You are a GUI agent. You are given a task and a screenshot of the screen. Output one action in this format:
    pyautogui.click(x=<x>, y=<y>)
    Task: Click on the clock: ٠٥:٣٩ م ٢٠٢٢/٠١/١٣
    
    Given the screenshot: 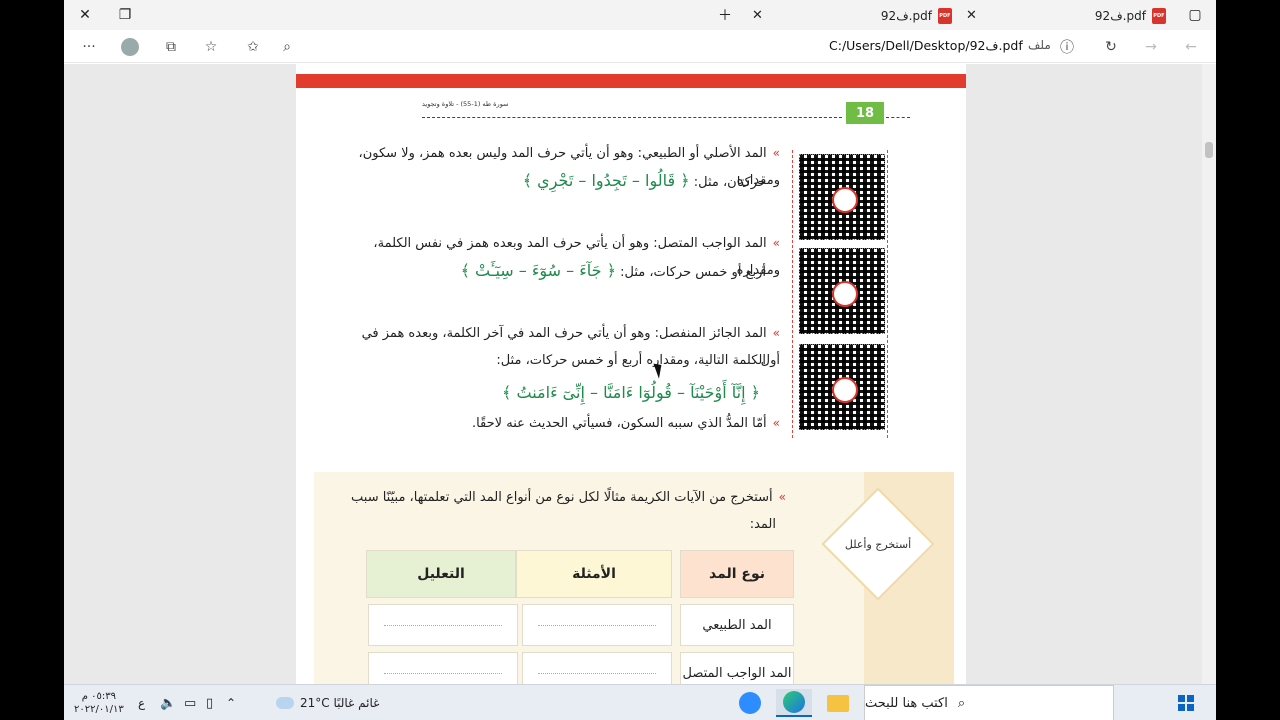 What is the action you would take?
    pyautogui.click(x=99, y=702)
    